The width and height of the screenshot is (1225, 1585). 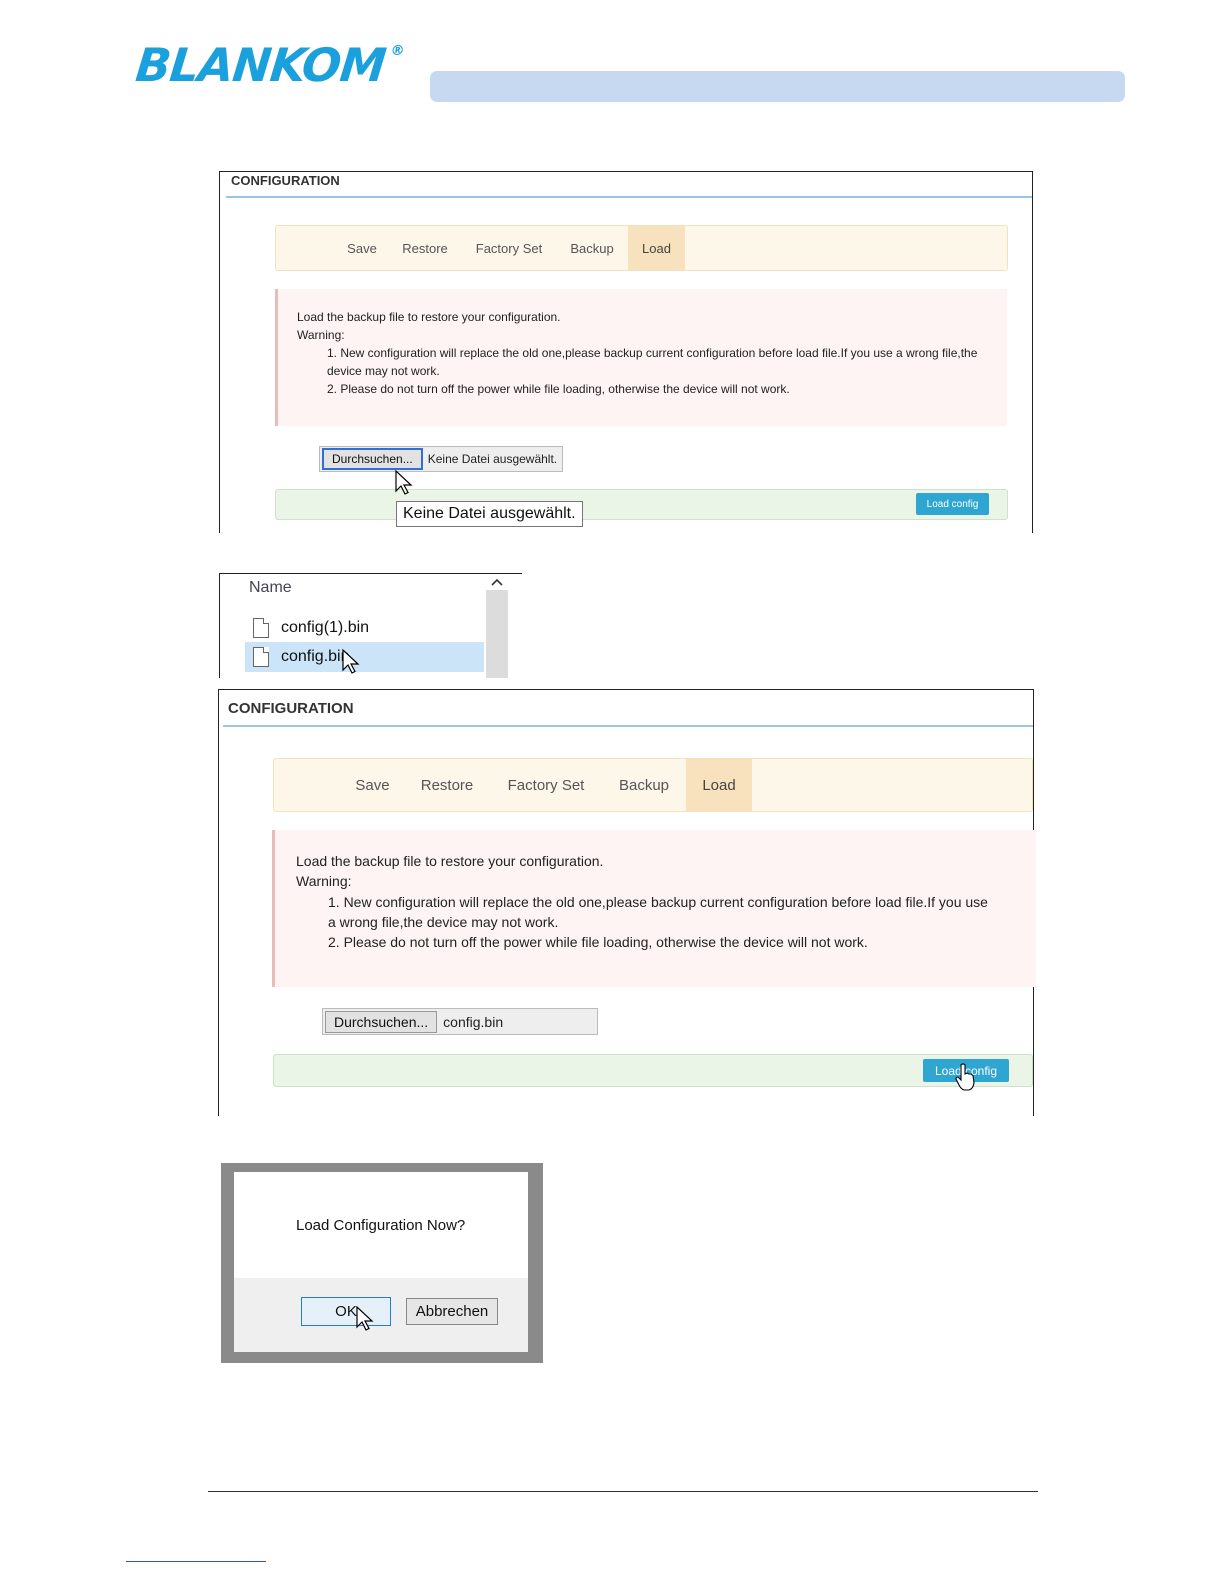 I want to click on scrollbar, so click(x=497, y=626).